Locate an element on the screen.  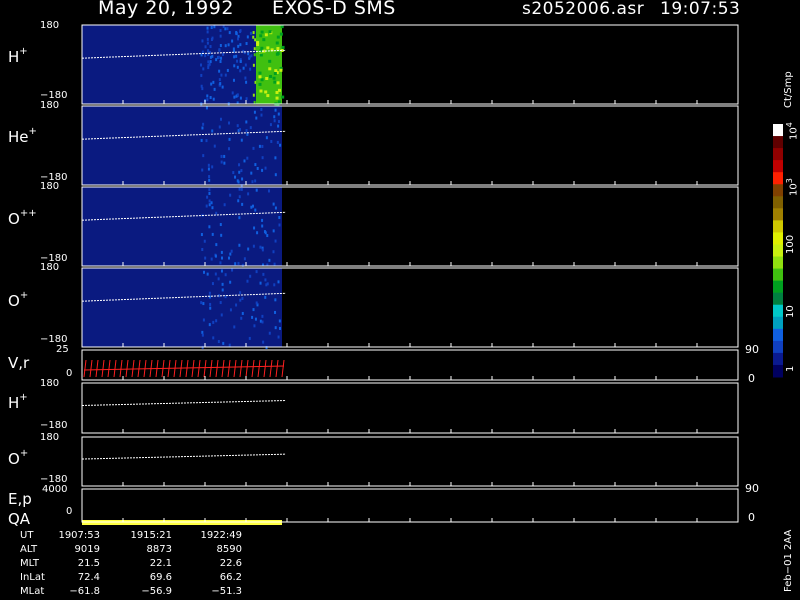
ephemeris-label: MLT is located at coordinates (29, 563).